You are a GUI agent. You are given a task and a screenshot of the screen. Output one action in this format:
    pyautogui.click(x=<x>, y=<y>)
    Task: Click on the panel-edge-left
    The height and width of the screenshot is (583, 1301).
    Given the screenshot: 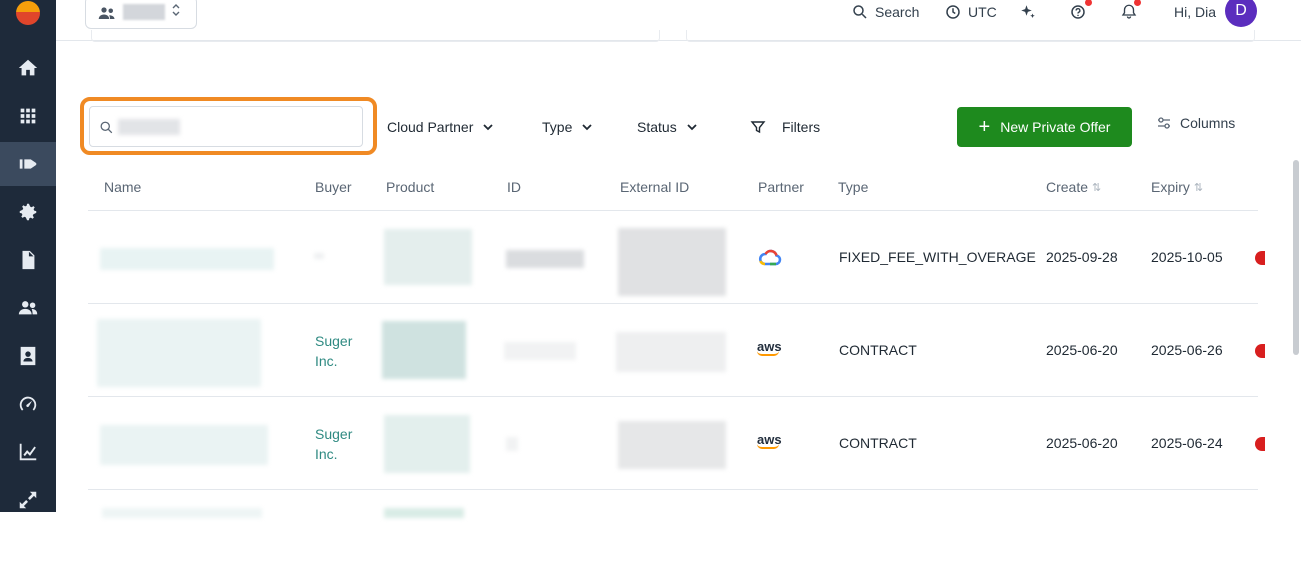 What is the action you would take?
    pyautogui.click(x=375, y=36)
    